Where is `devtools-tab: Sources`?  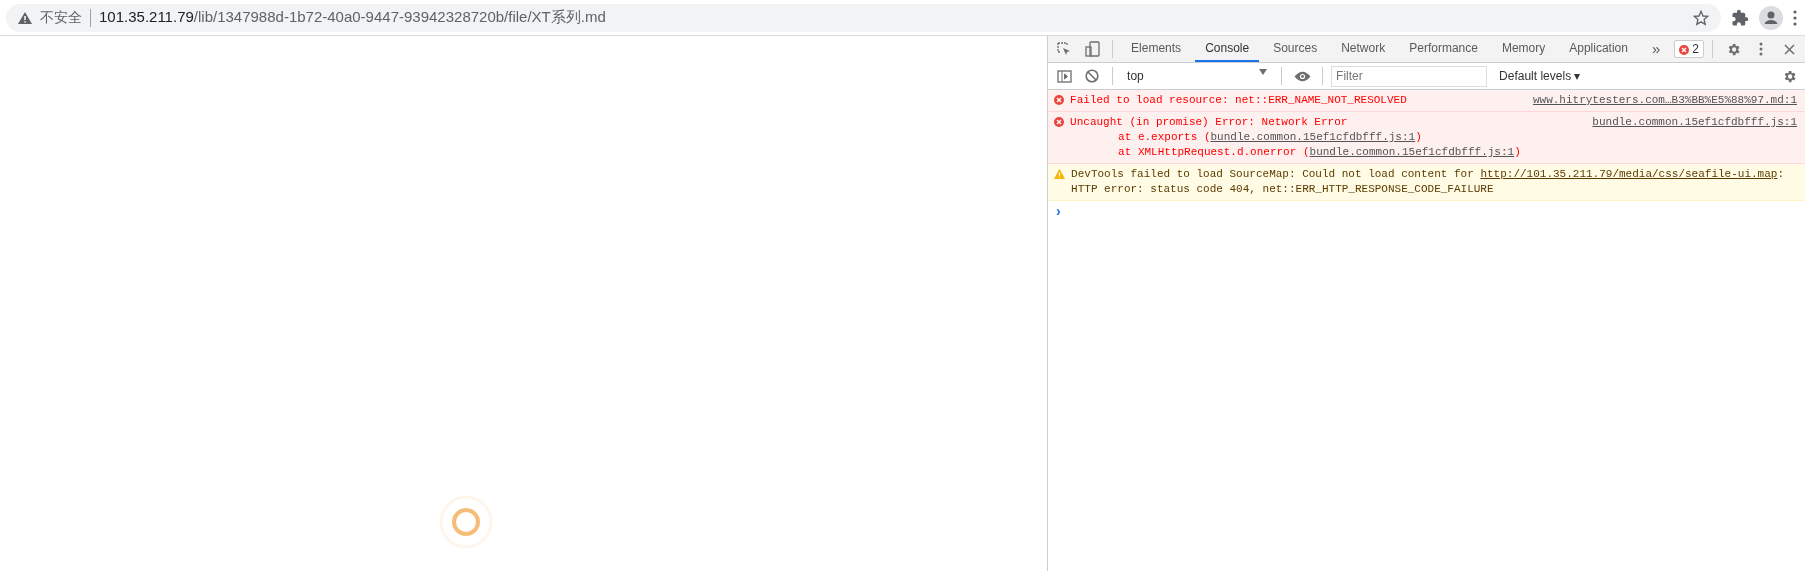 devtools-tab: Sources is located at coordinates (1295, 49).